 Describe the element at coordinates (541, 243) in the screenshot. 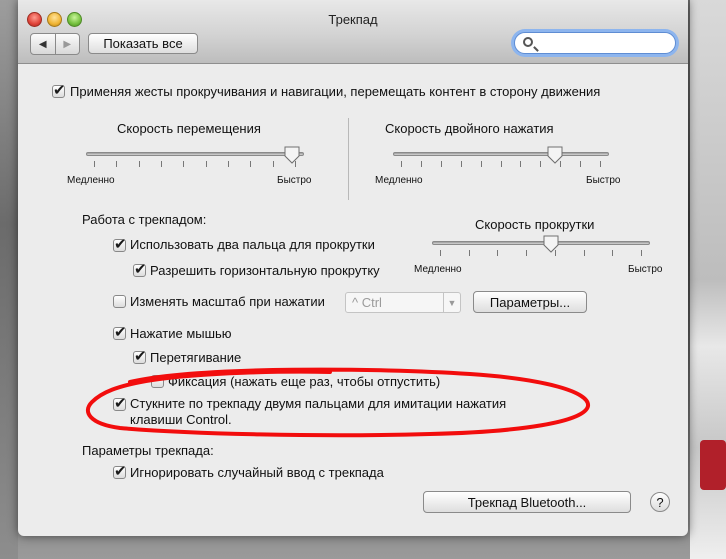

I see `scroll-speed-track` at that location.